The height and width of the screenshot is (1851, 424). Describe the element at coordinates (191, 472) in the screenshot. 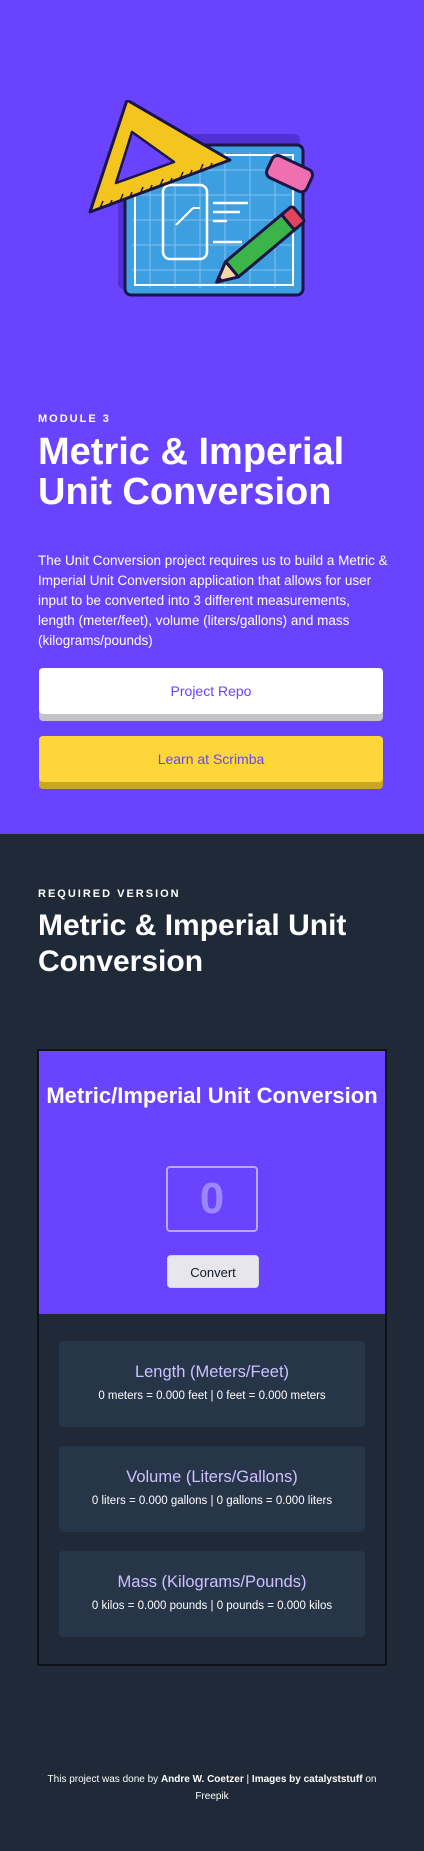

I see `hero-title: Metric & Imperial Unit Conversion` at that location.